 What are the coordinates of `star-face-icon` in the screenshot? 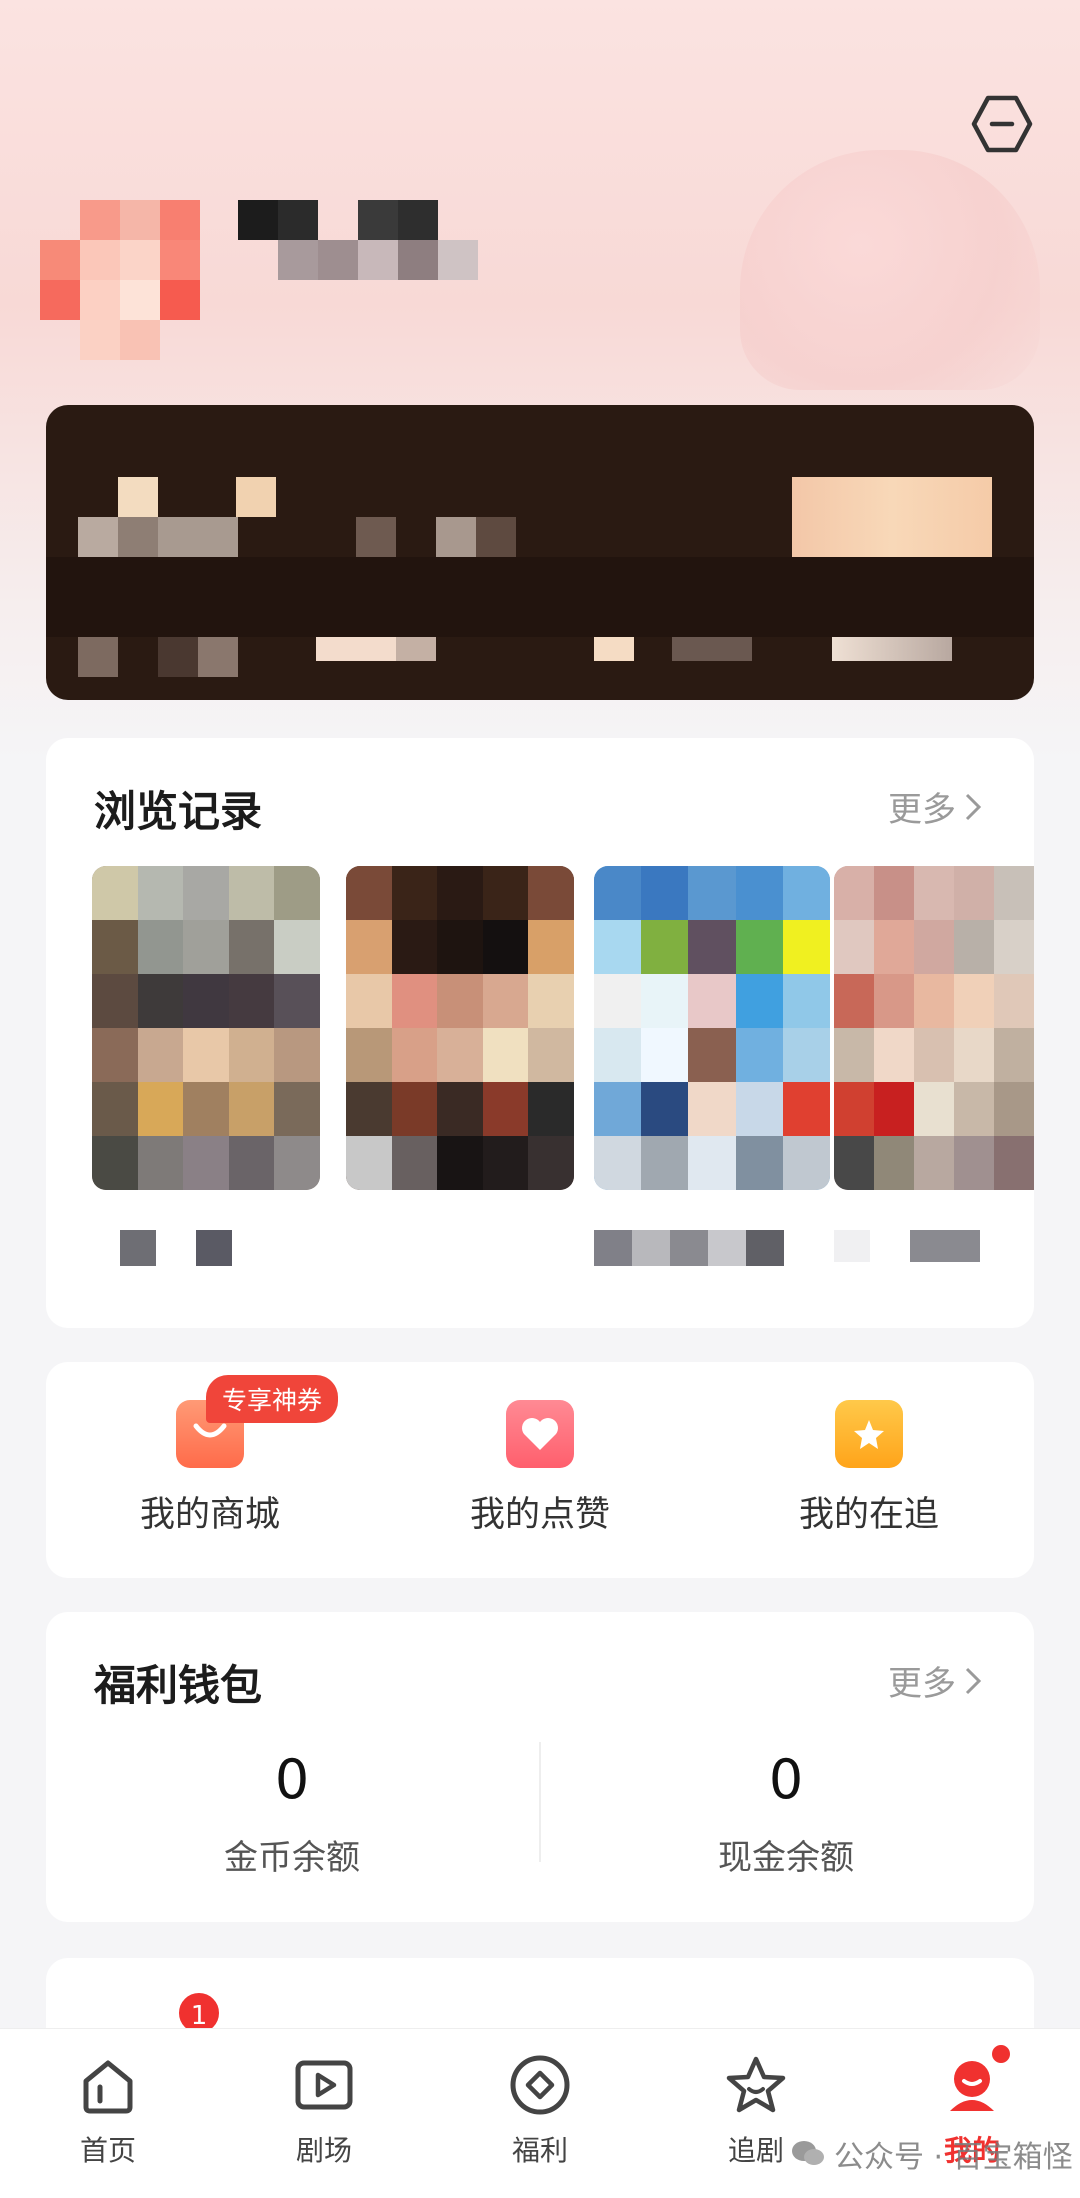 It's located at (756, 2084).